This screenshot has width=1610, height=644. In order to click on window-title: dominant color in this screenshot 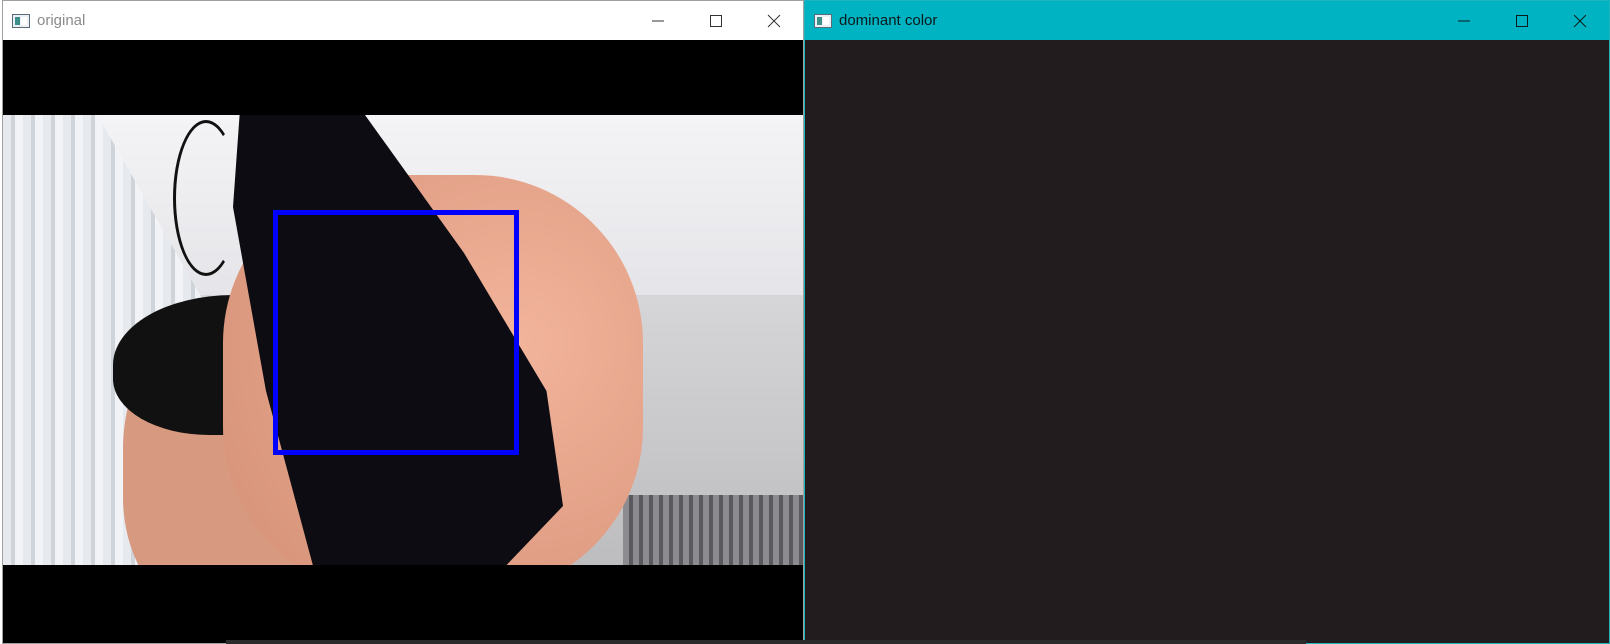, I will do `click(888, 20)`.